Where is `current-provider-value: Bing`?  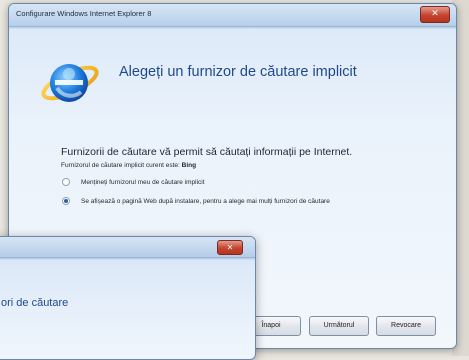 current-provider-value: Bing is located at coordinates (189, 165).